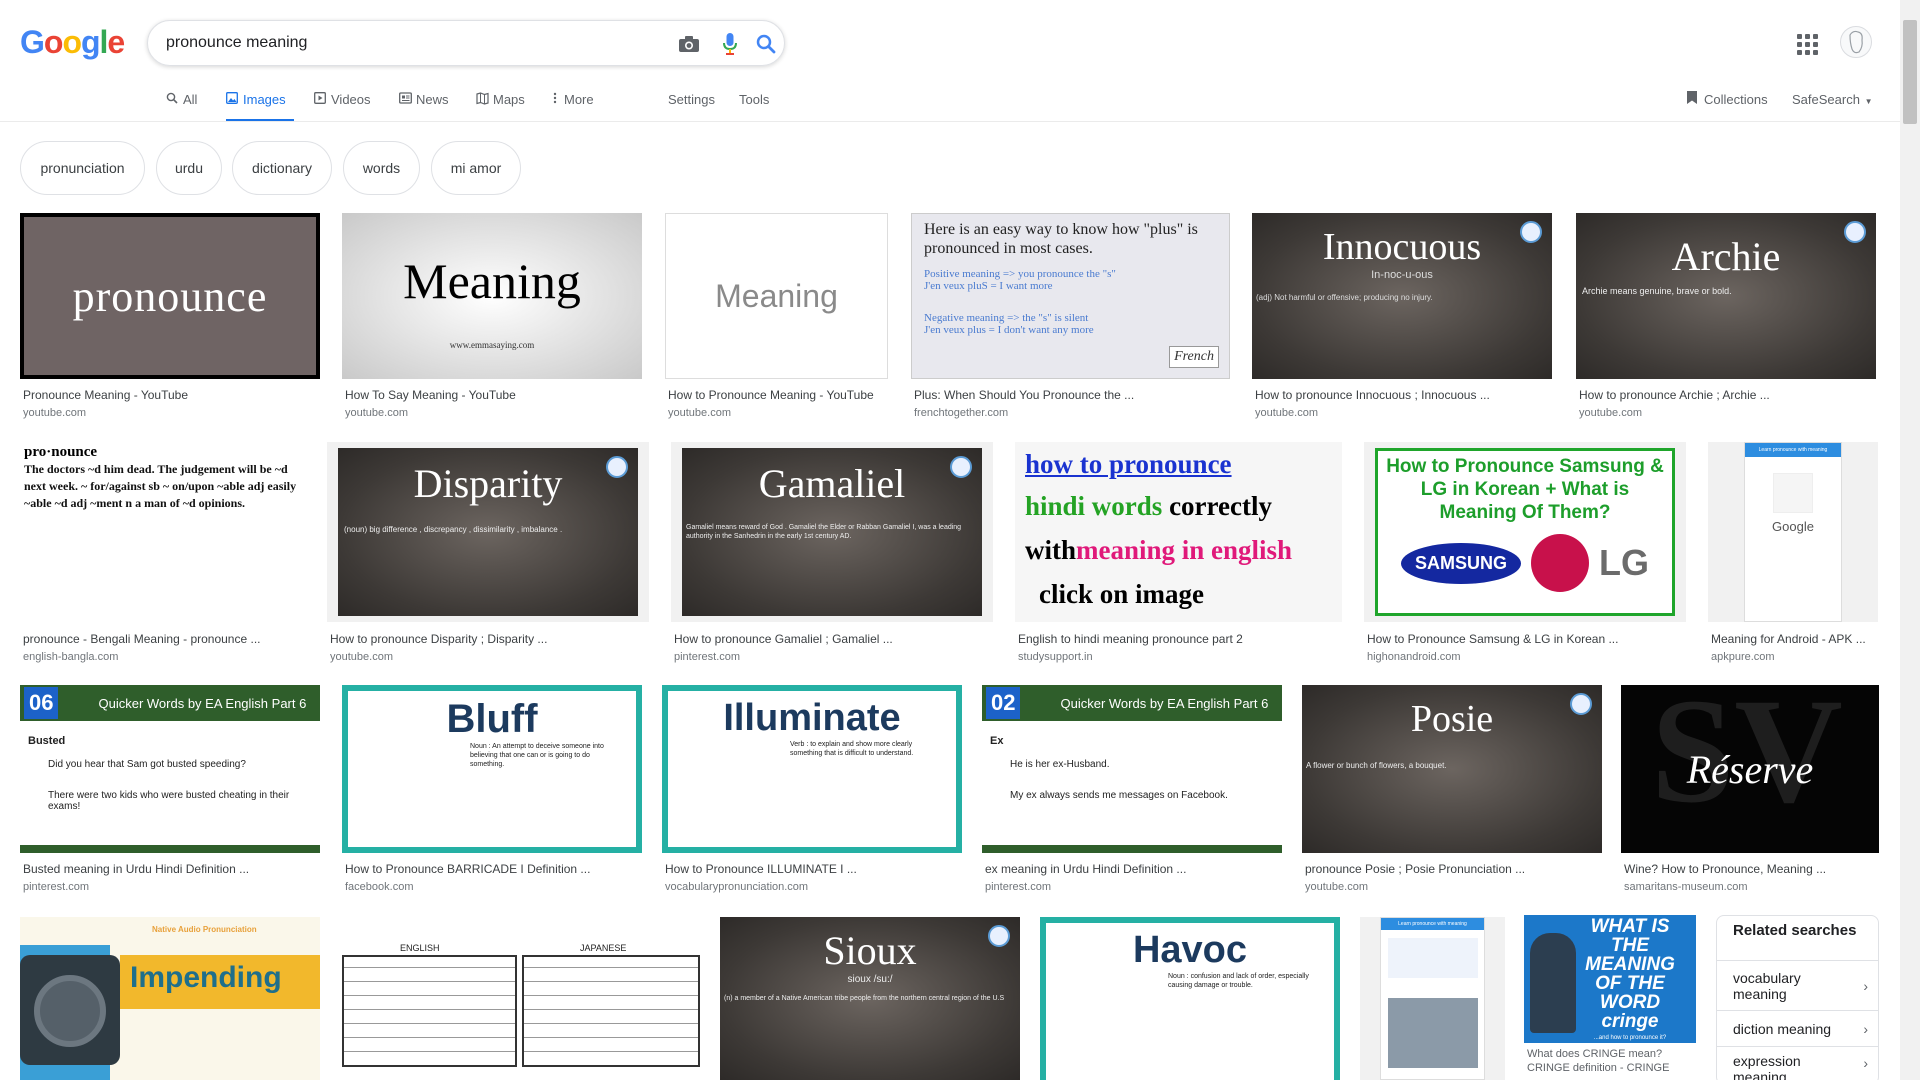  Describe the element at coordinates (1832, 99) in the screenshot. I see `safesearch-dropdown: SafeSearch ▼` at that location.